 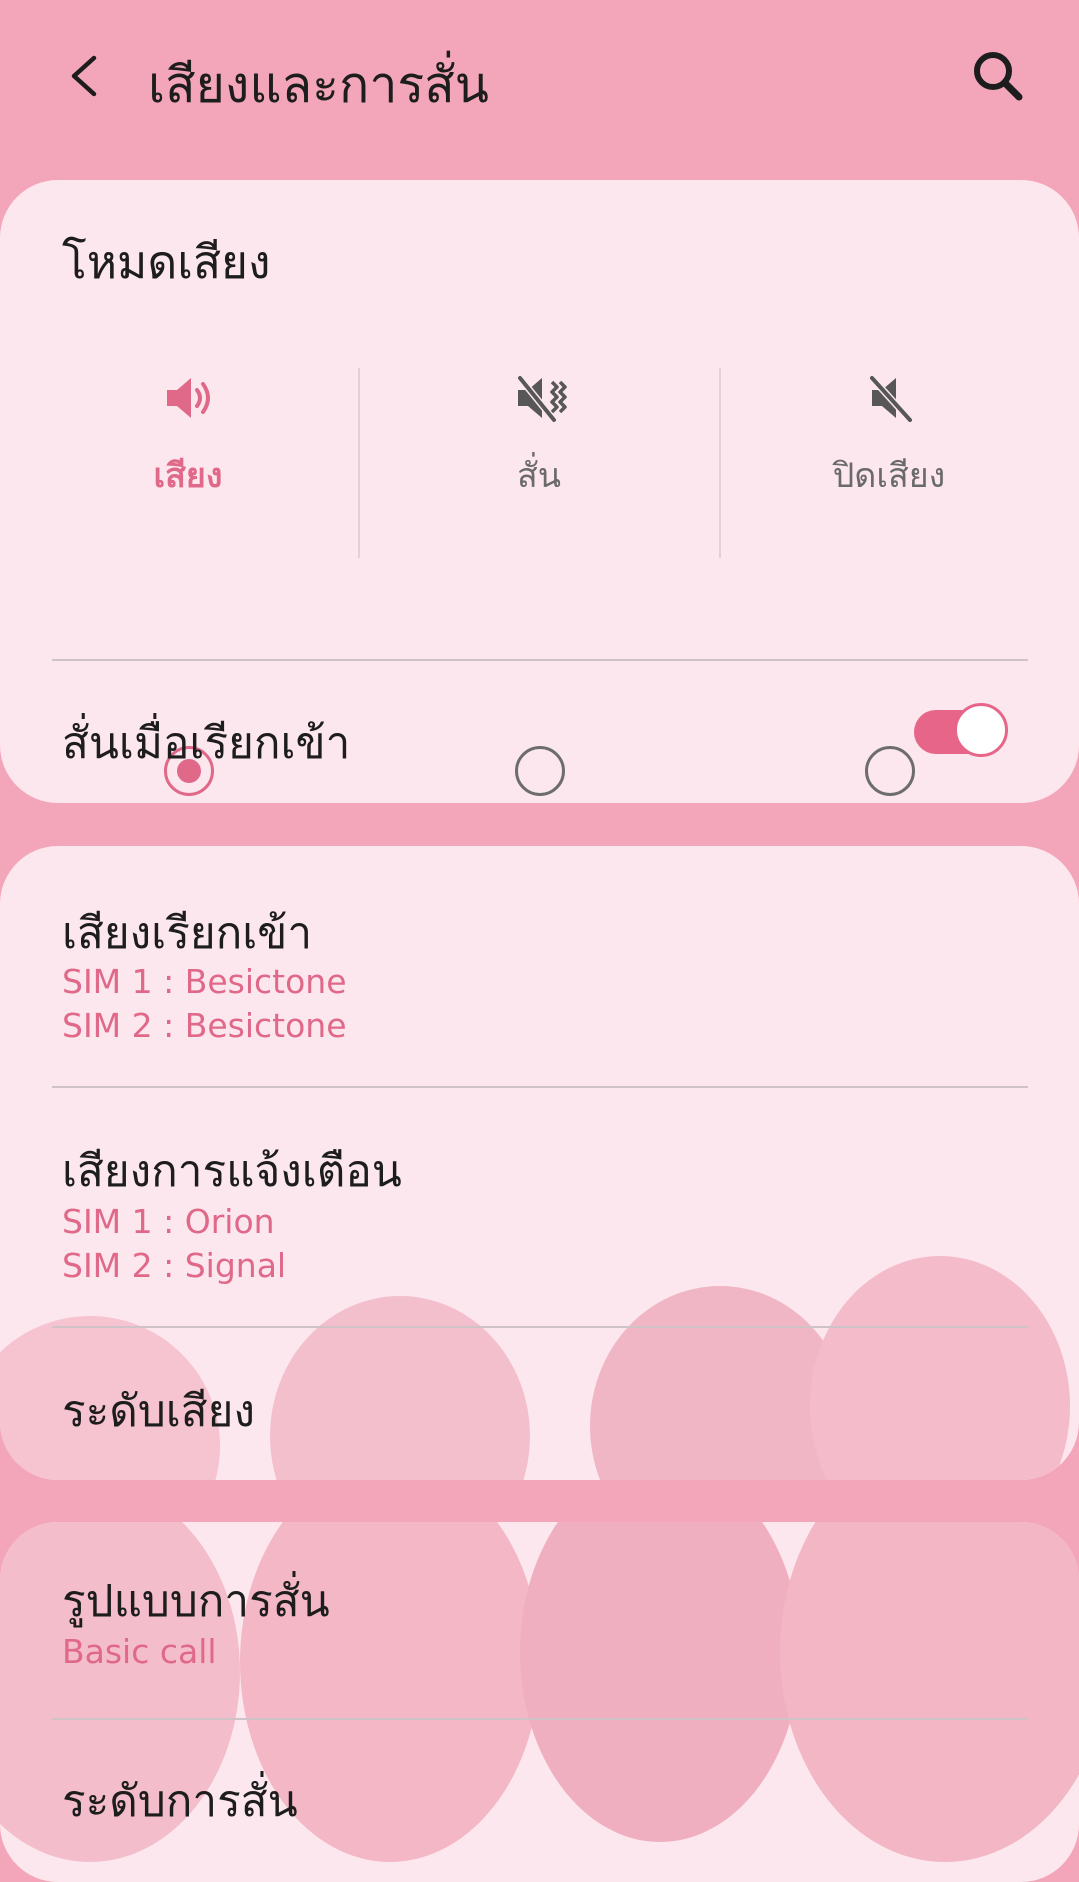 What do you see at coordinates (540, 660) in the screenshot?
I see `divider` at bounding box center [540, 660].